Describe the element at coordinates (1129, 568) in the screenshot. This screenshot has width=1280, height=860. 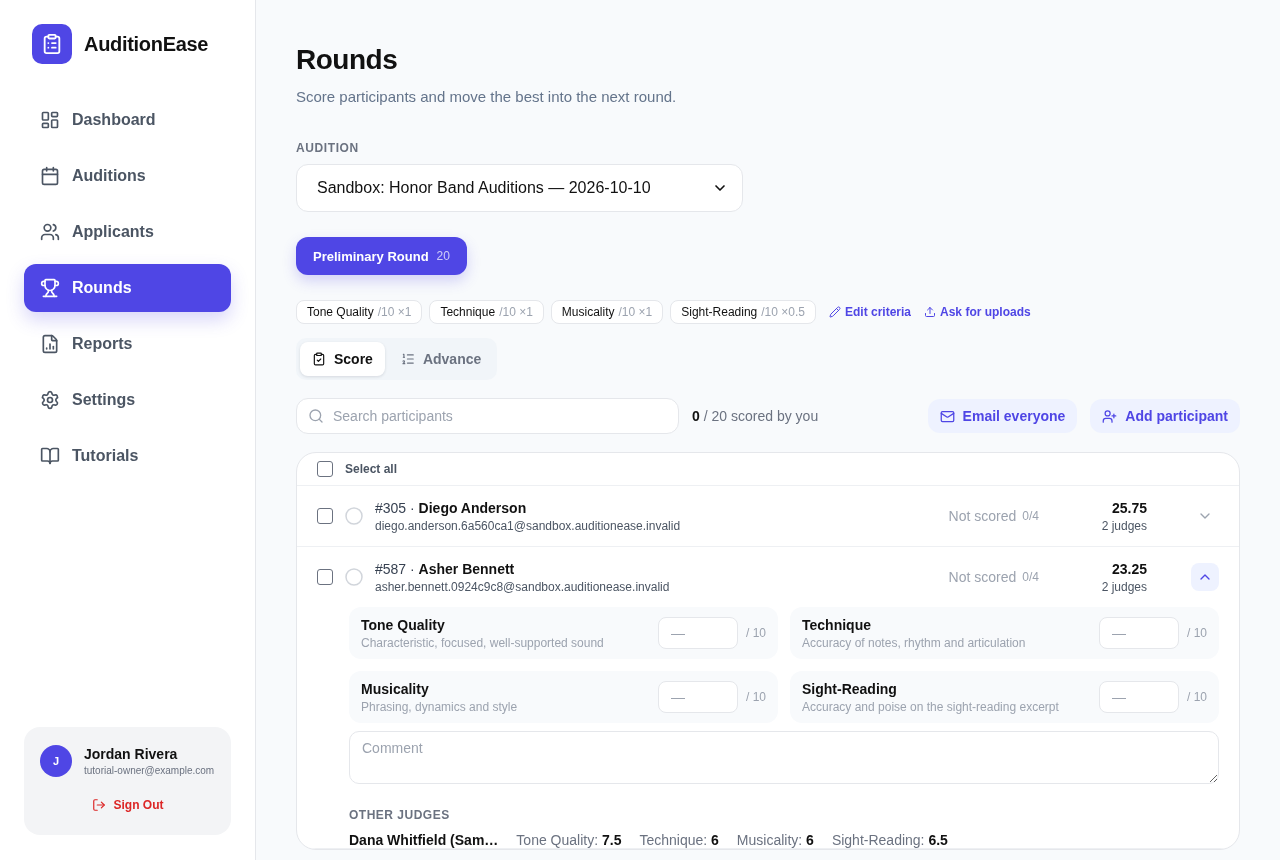
I see `total-score: 23.25` at that location.